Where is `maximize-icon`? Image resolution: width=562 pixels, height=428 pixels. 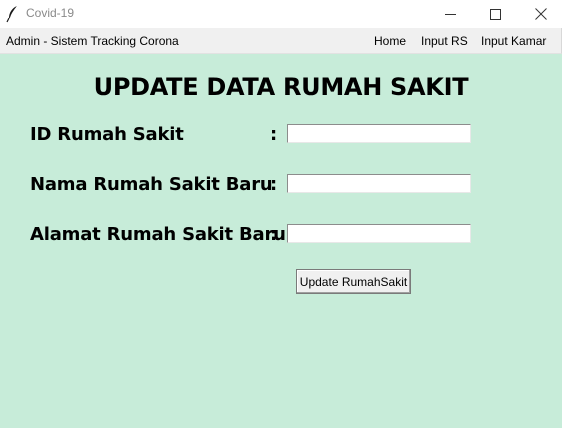
maximize-icon is located at coordinates (495, 14).